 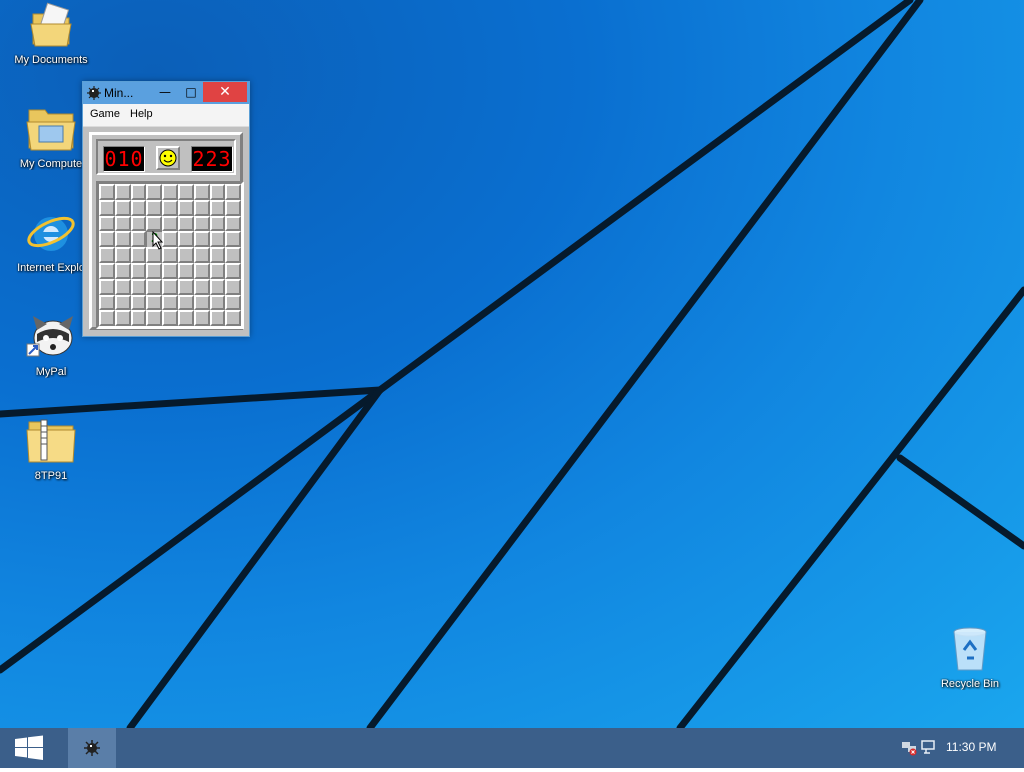 I want to click on smiley-button, so click(x=168, y=158).